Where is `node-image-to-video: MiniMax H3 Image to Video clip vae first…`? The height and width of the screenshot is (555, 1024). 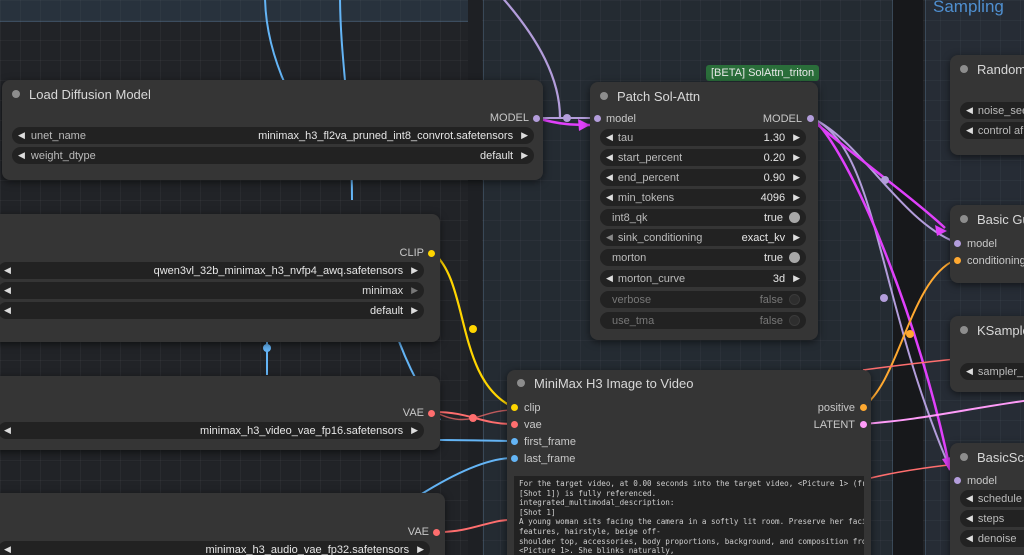 node-image-to-video: MiniMax H3 Image to Video clip vae first… is located at coordinates (689, 462).